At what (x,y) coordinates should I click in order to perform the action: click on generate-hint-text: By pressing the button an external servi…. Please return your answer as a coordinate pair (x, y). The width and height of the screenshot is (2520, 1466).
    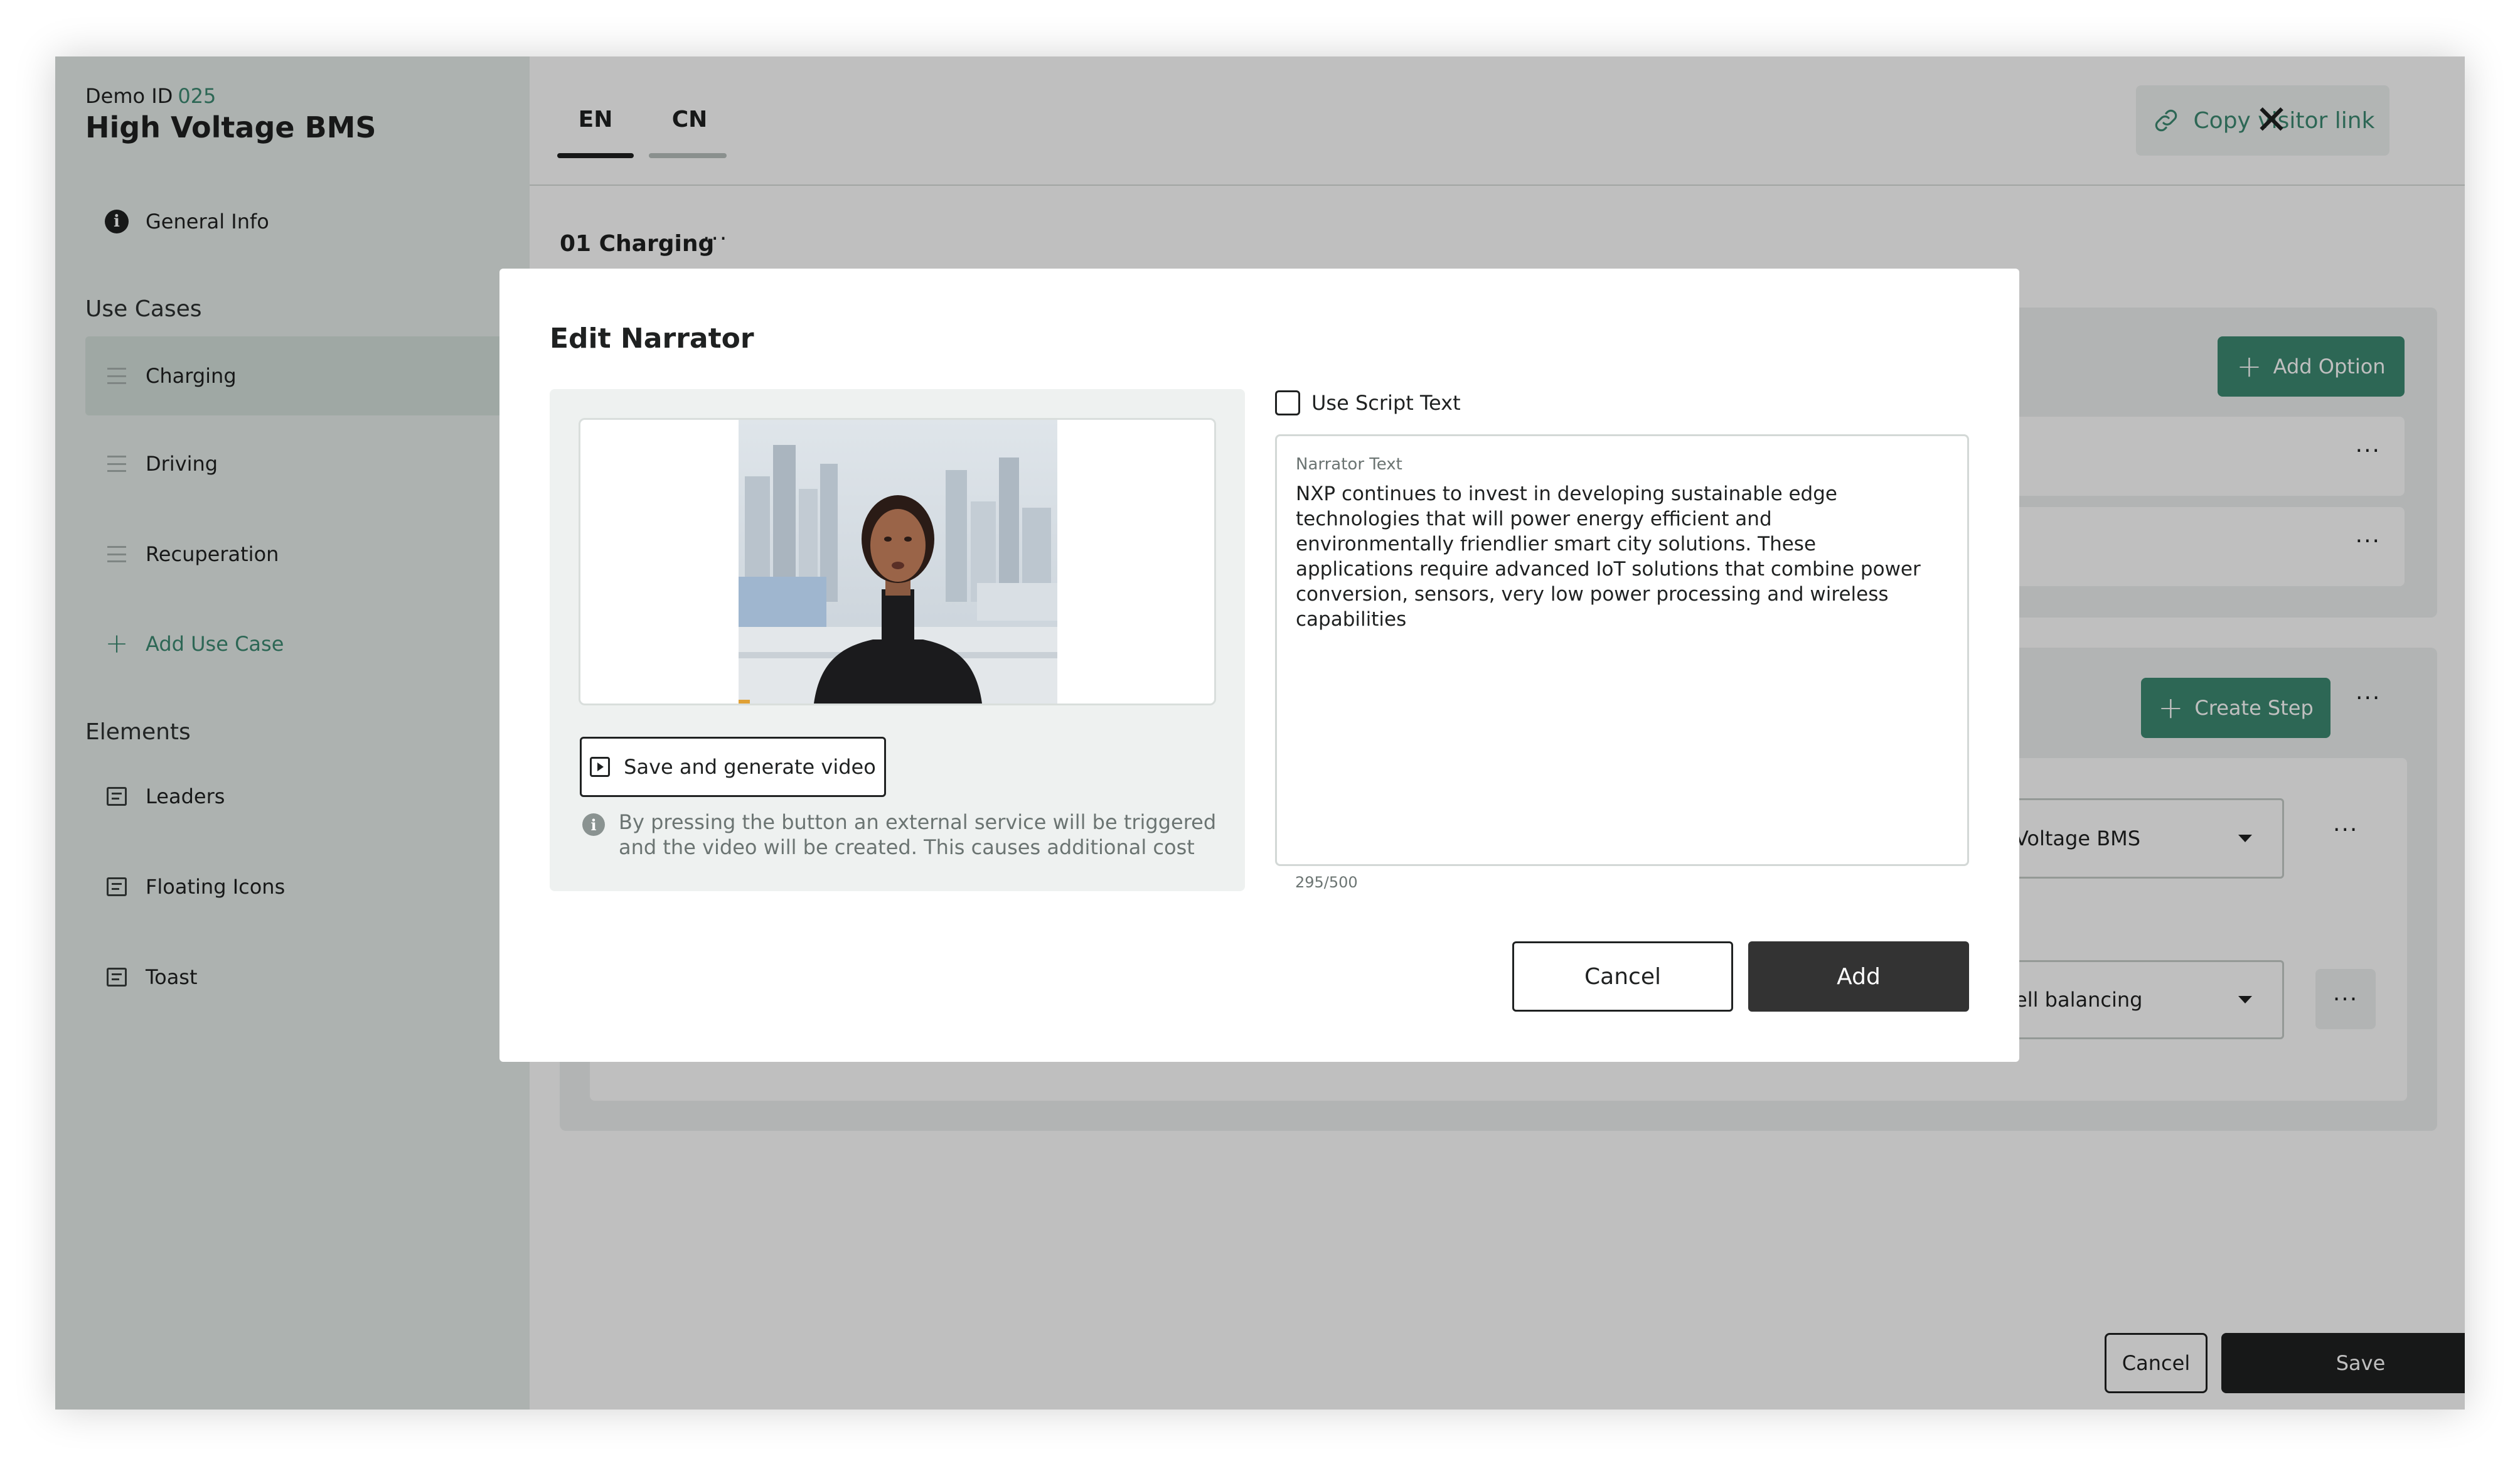
    Looking at the image, I should click on (918, 834).